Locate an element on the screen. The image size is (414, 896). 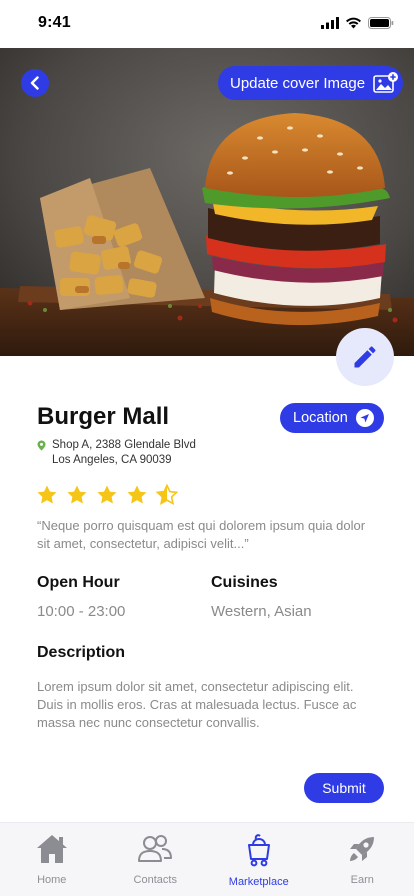
address-line-2: Los Angeles, CA 90039 is located at coordinates (112, 460).